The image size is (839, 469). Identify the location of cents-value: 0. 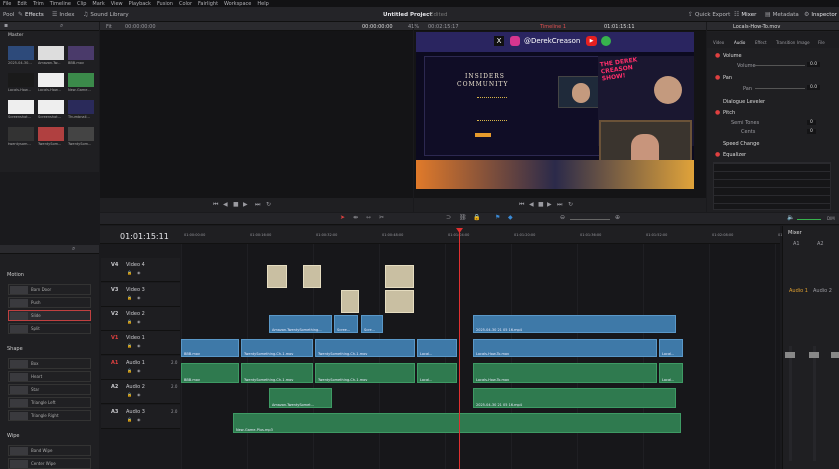
(811, 131).